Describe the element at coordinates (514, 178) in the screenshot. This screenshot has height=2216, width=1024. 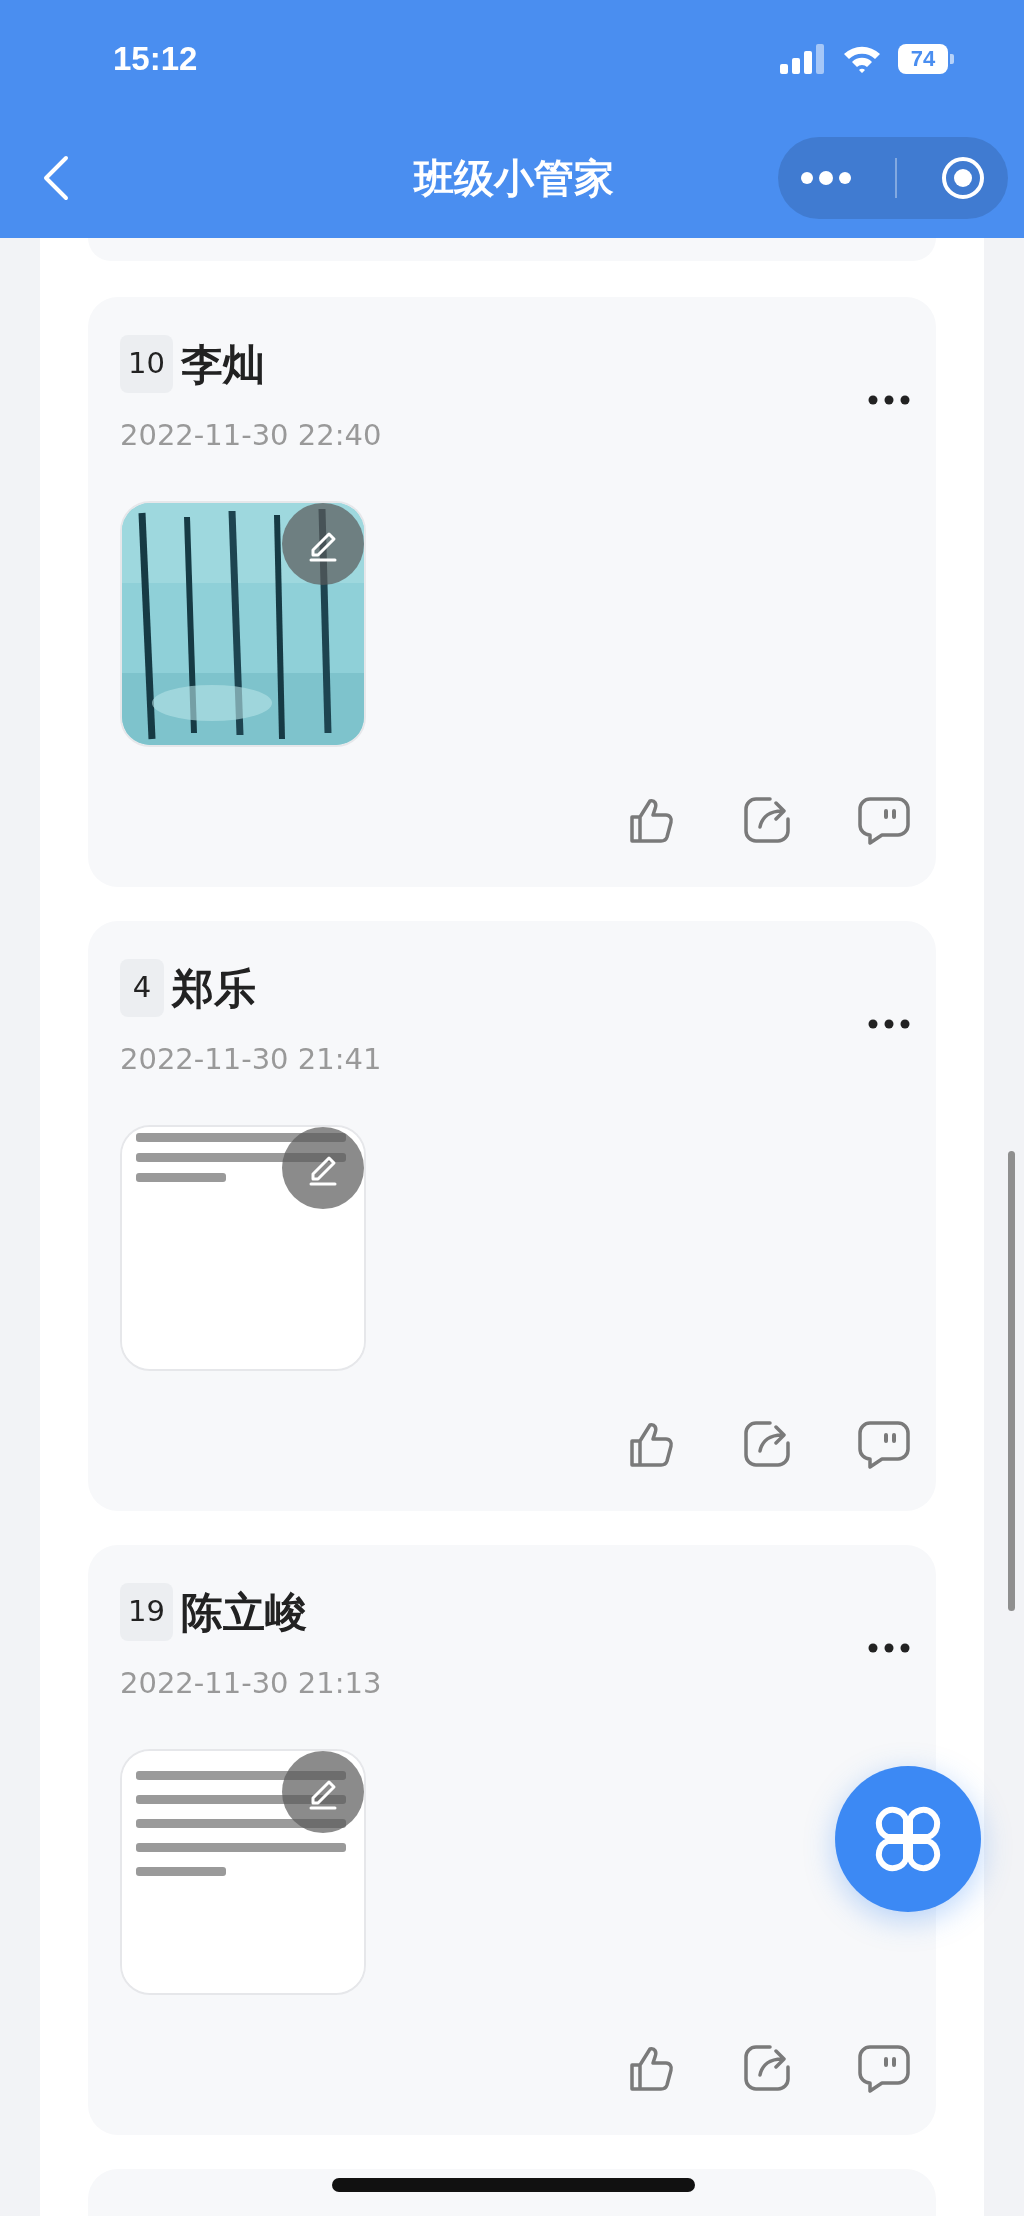
I see `page-title: 班级小管家` at that location.